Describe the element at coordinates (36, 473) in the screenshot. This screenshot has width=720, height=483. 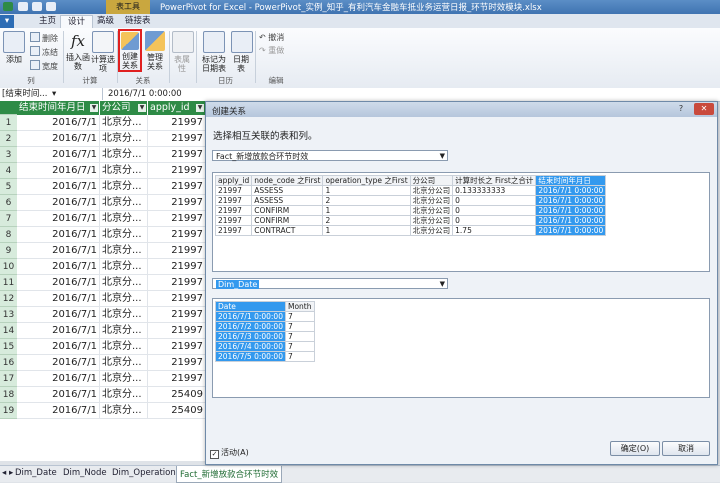
I see `sheet-tab-dim-date: Dim_Date` at that location.